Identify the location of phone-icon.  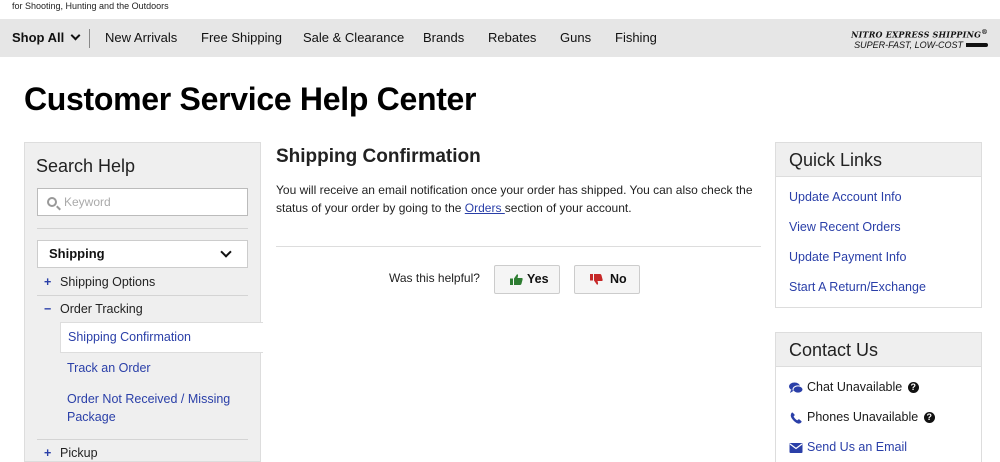
(796, 418).